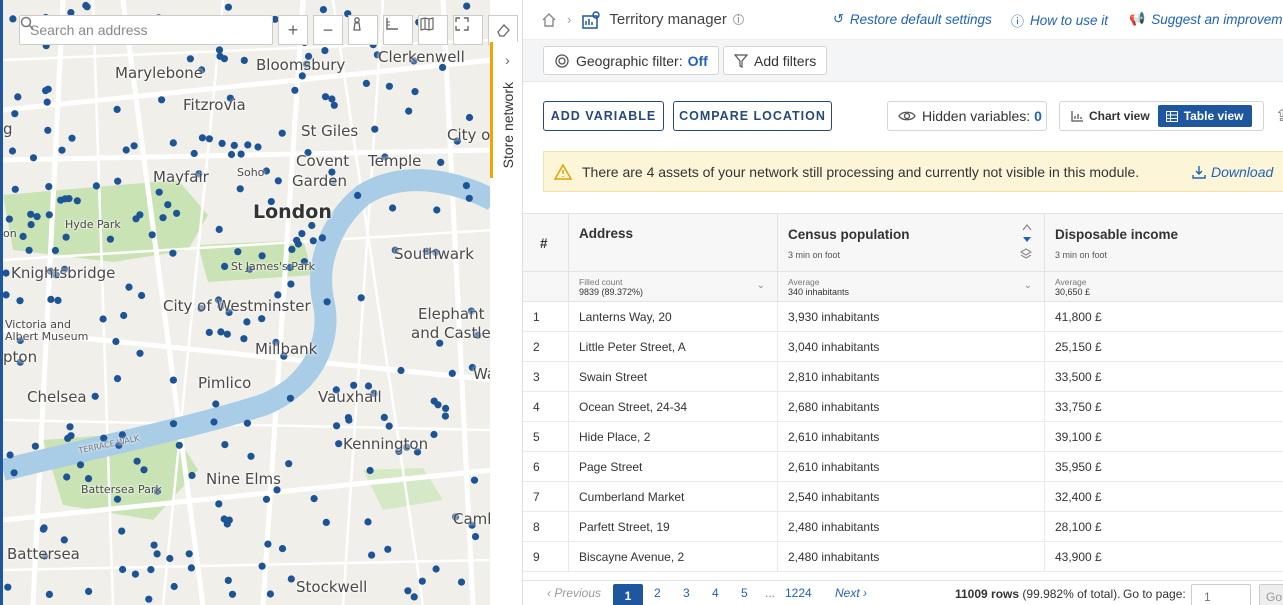 The width and height of the screenshot is (1283, 605). I want to click on restore-defaults-link: ↺ Restore default settings, so click(912, 19).